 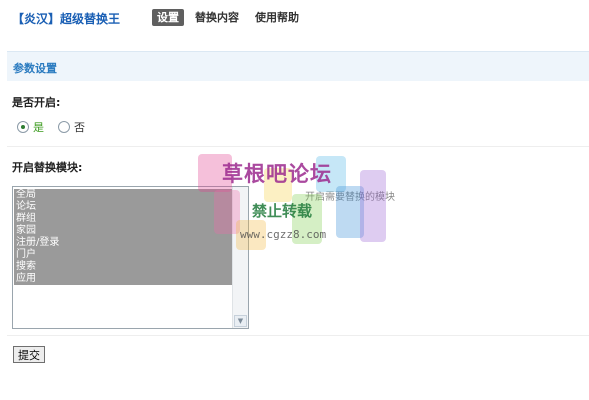 What do you see at coordinates (123, 195) in the screenshot?
I see `list-item-global: 全局` at bounding box center [123, 195].